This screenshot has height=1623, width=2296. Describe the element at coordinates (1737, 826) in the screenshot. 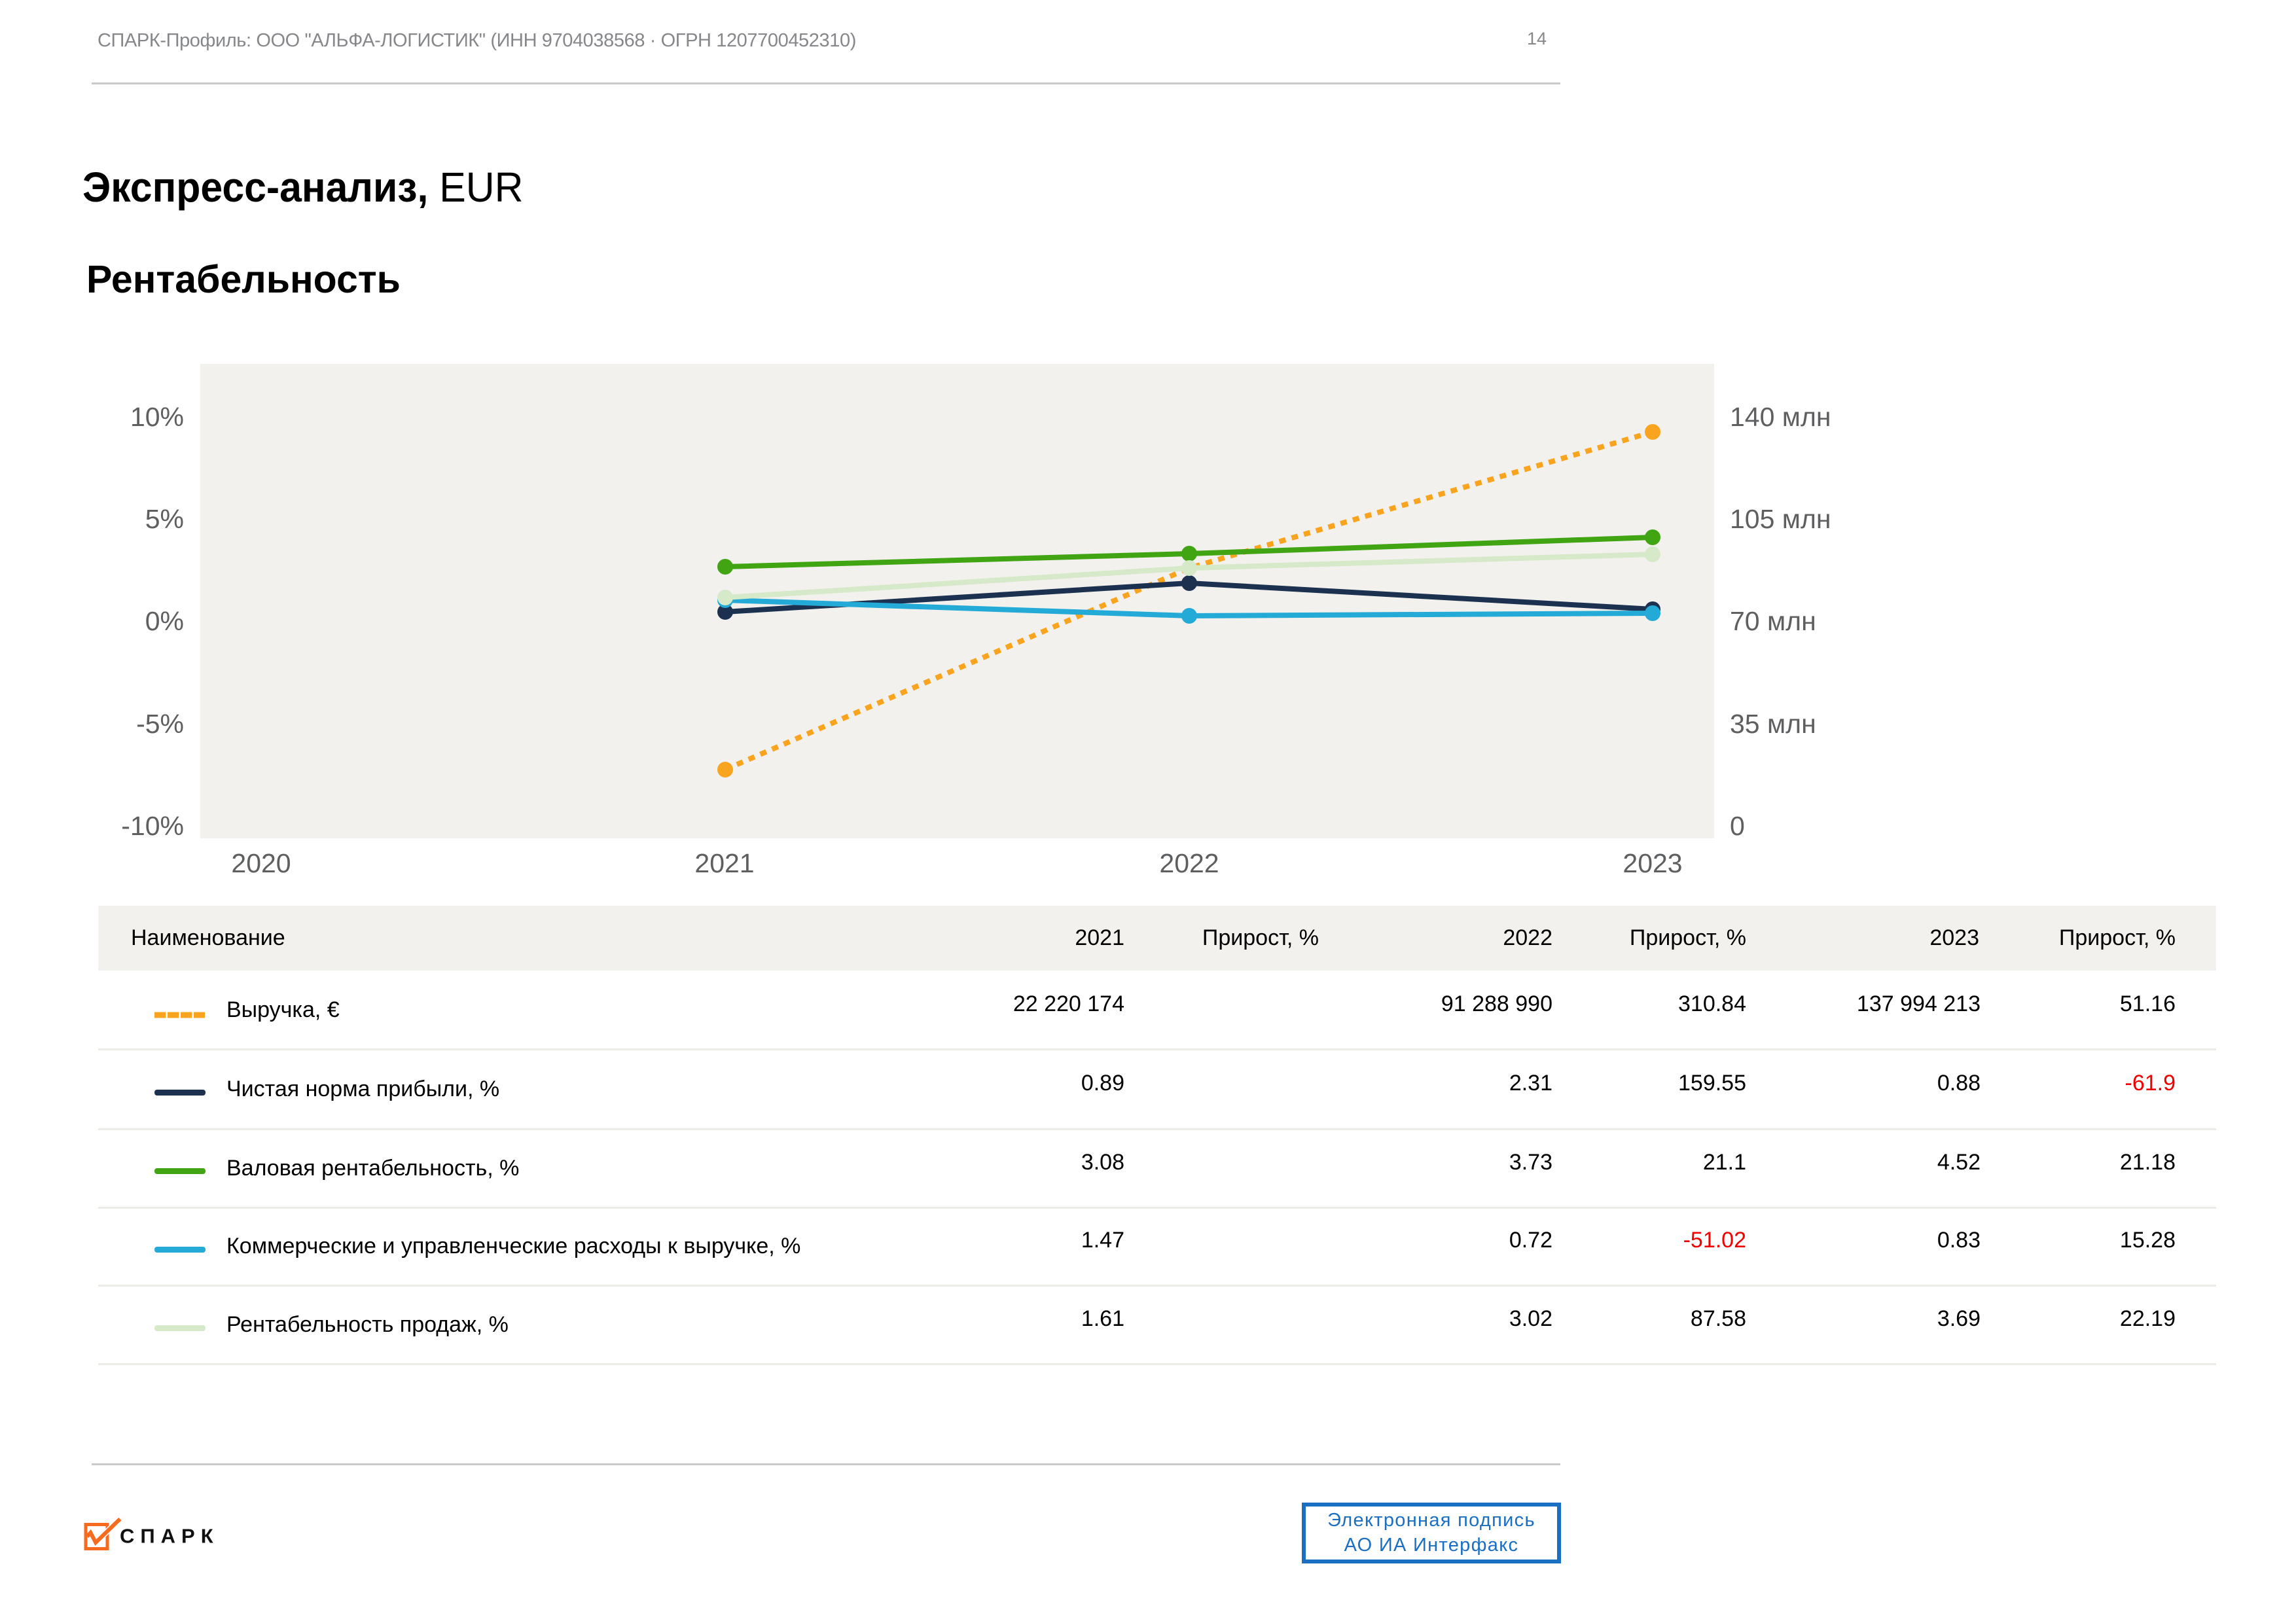

I see `svg-text: 0` at that location.